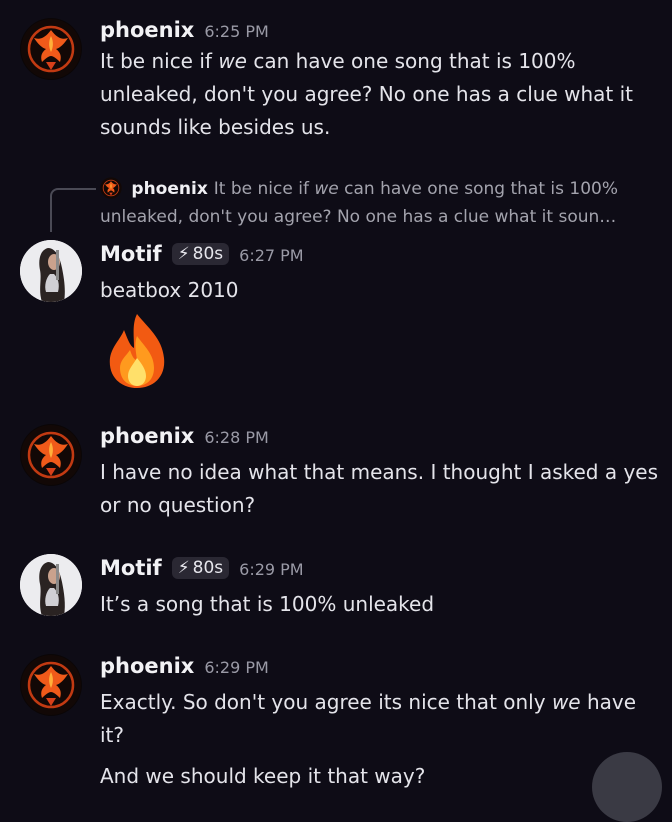 This screenshot has height=822, width=672. What do you see at coordinates (627, 787) in the screenshot?
I see `scroll-to-bottom-button` at bounding box center [627, 787].